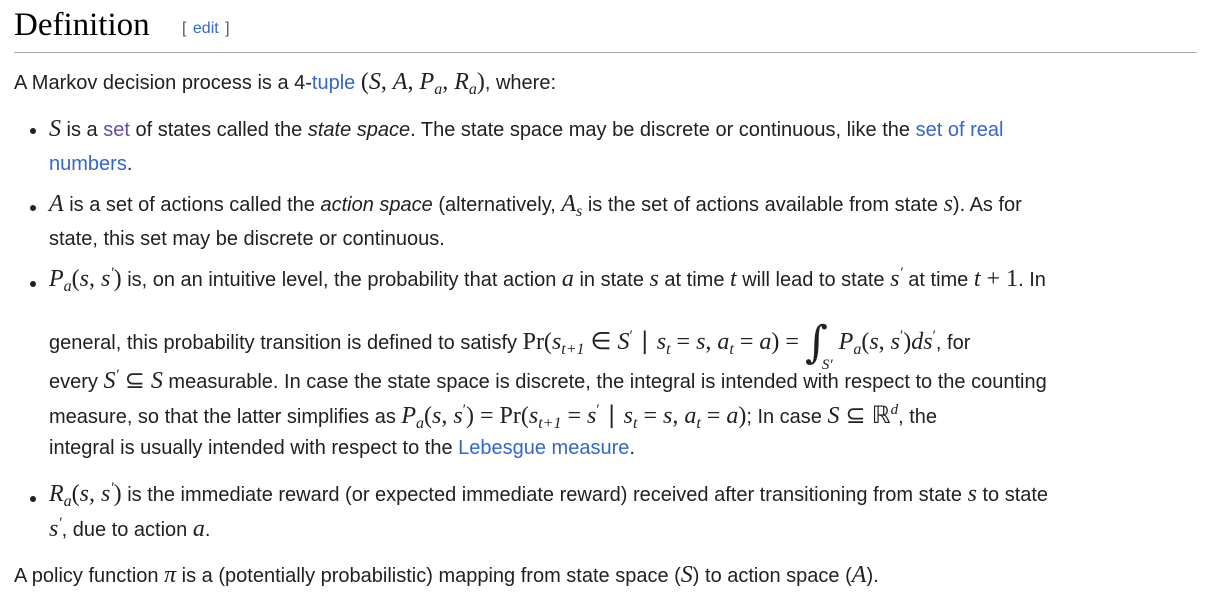  I want to click on edit-bracket-open: [, so click(184, 28).